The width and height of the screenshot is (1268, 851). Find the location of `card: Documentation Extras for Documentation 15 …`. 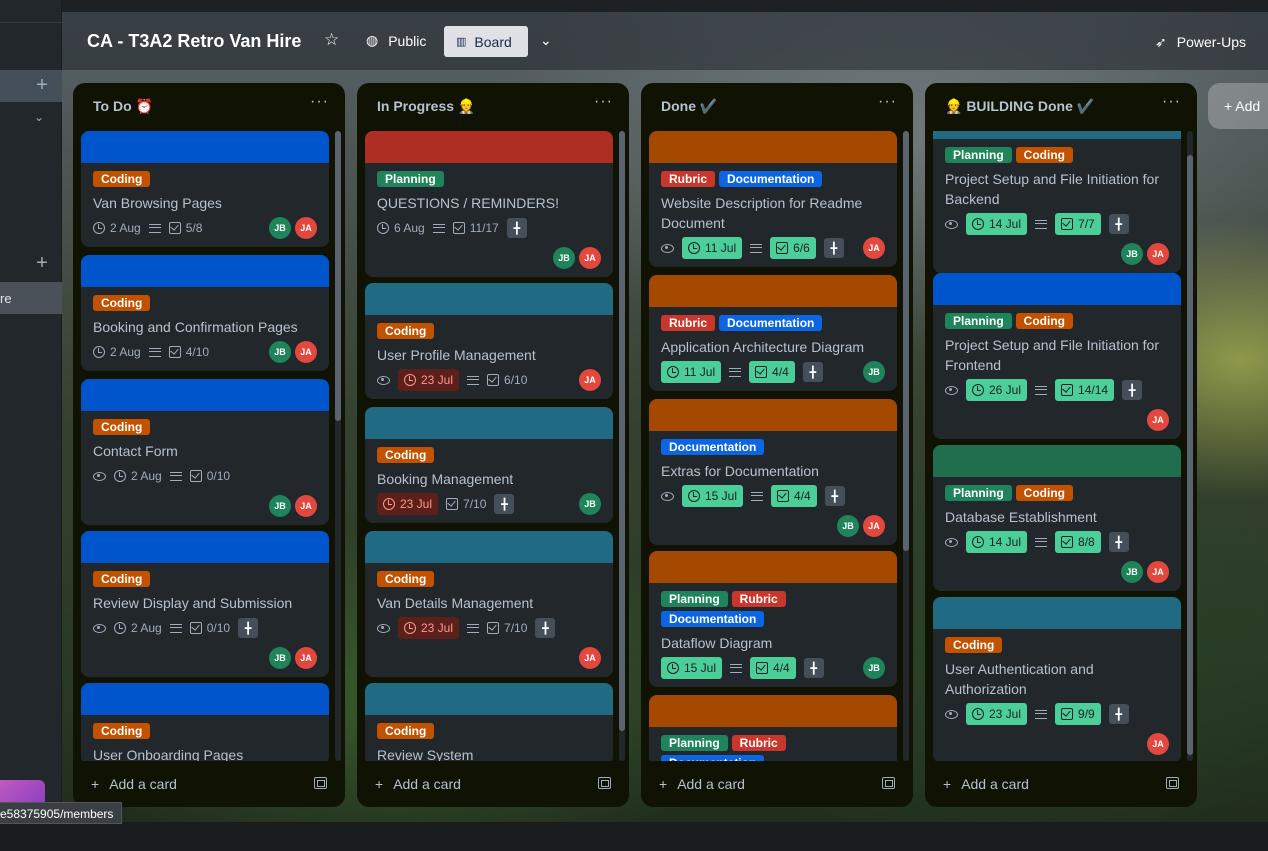

card: Documentation Extras for Documentation 15 … is located at coordinates (773, 472).